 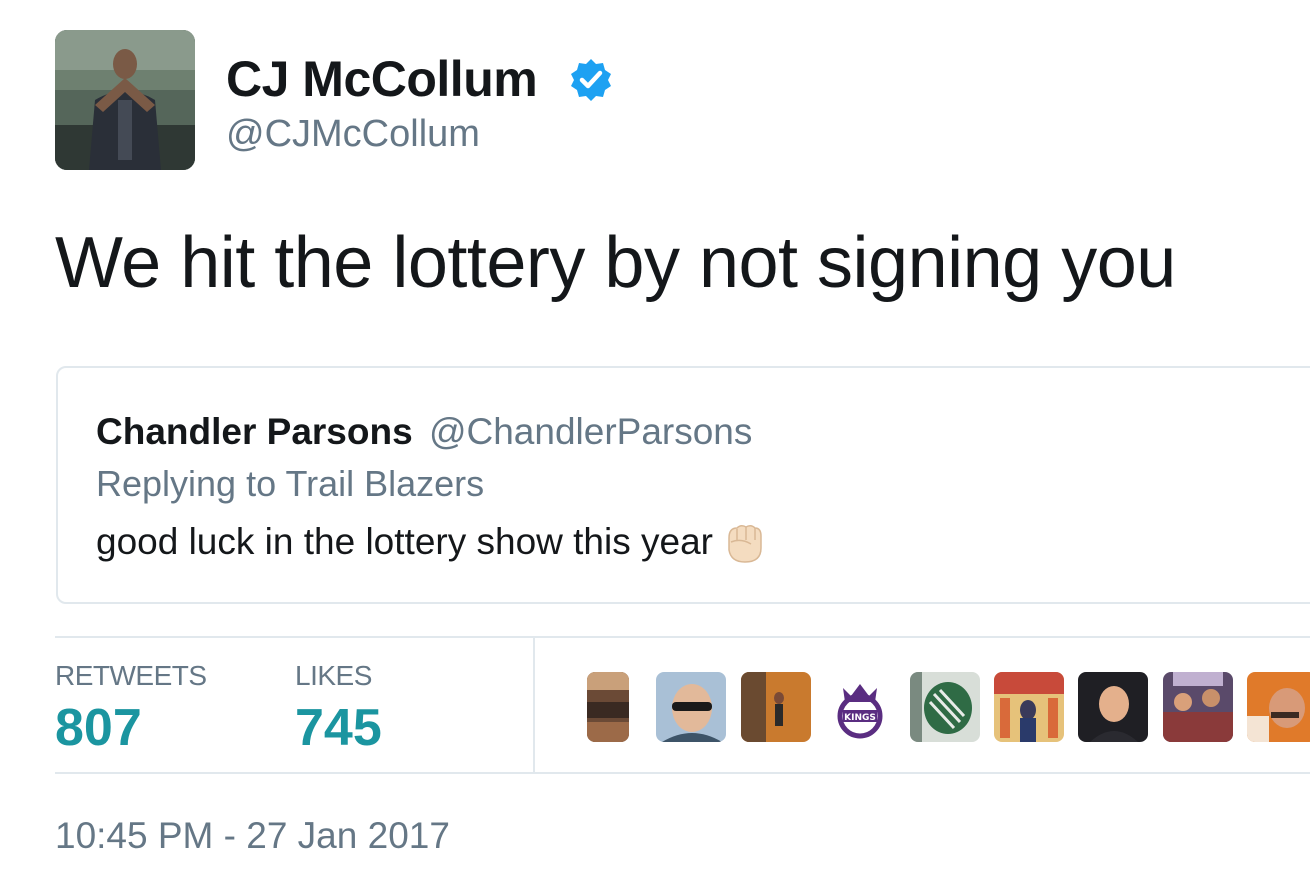 What do you see at coordinates (131, 675) in the screenshot?
I see `retweets-label: RETWEETS` at bounding box center [131, 675].